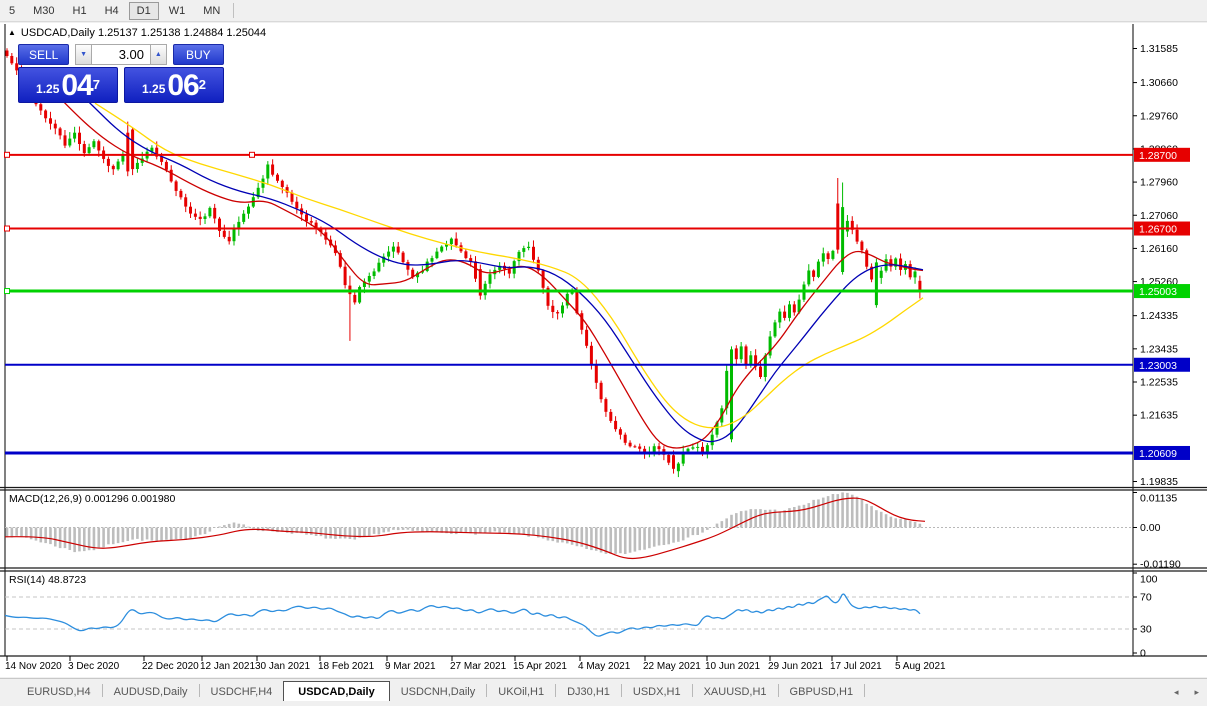 This screenshot has height=706, width=1207. What do you see at coordinates (1143, 654) in the screenshot?
I see `svg-text: 0` at bounding box center [1143, 654].